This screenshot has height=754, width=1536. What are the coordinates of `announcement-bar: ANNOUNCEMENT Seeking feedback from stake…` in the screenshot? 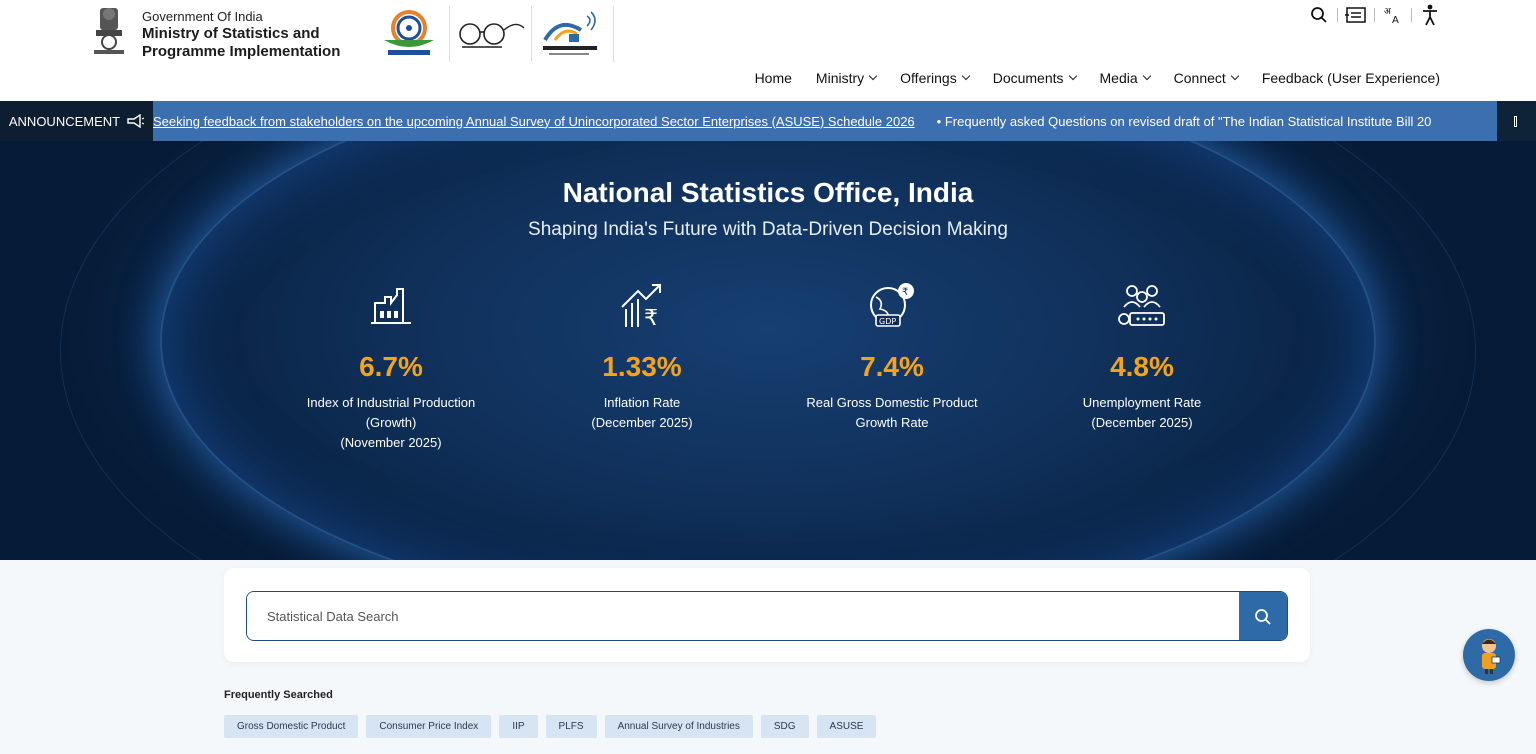 It's located at (768, 121).